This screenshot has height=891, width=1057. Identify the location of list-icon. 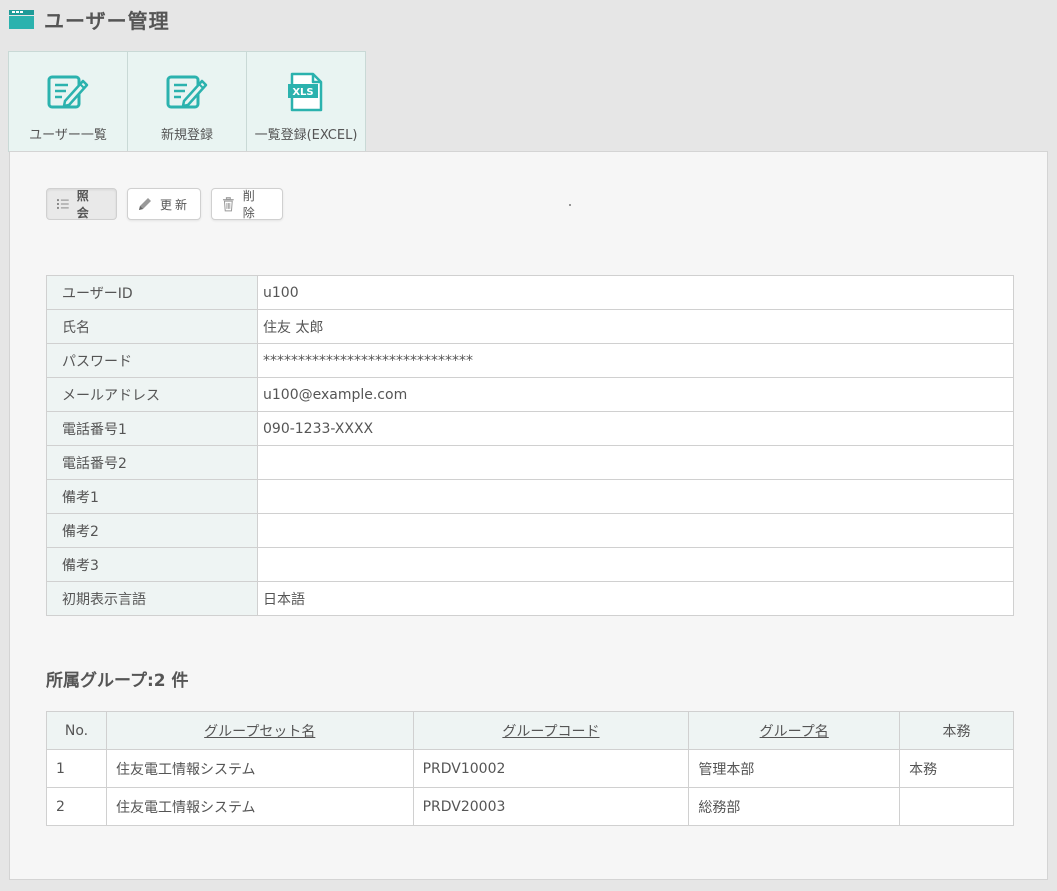
(63, 204).